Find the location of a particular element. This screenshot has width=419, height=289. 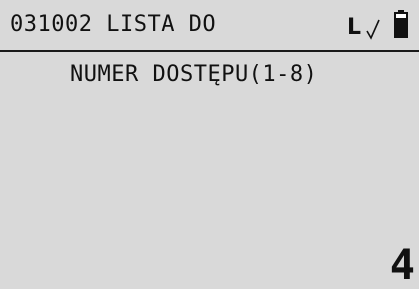

signal-indicator: L is located at coordinates (354, 27).